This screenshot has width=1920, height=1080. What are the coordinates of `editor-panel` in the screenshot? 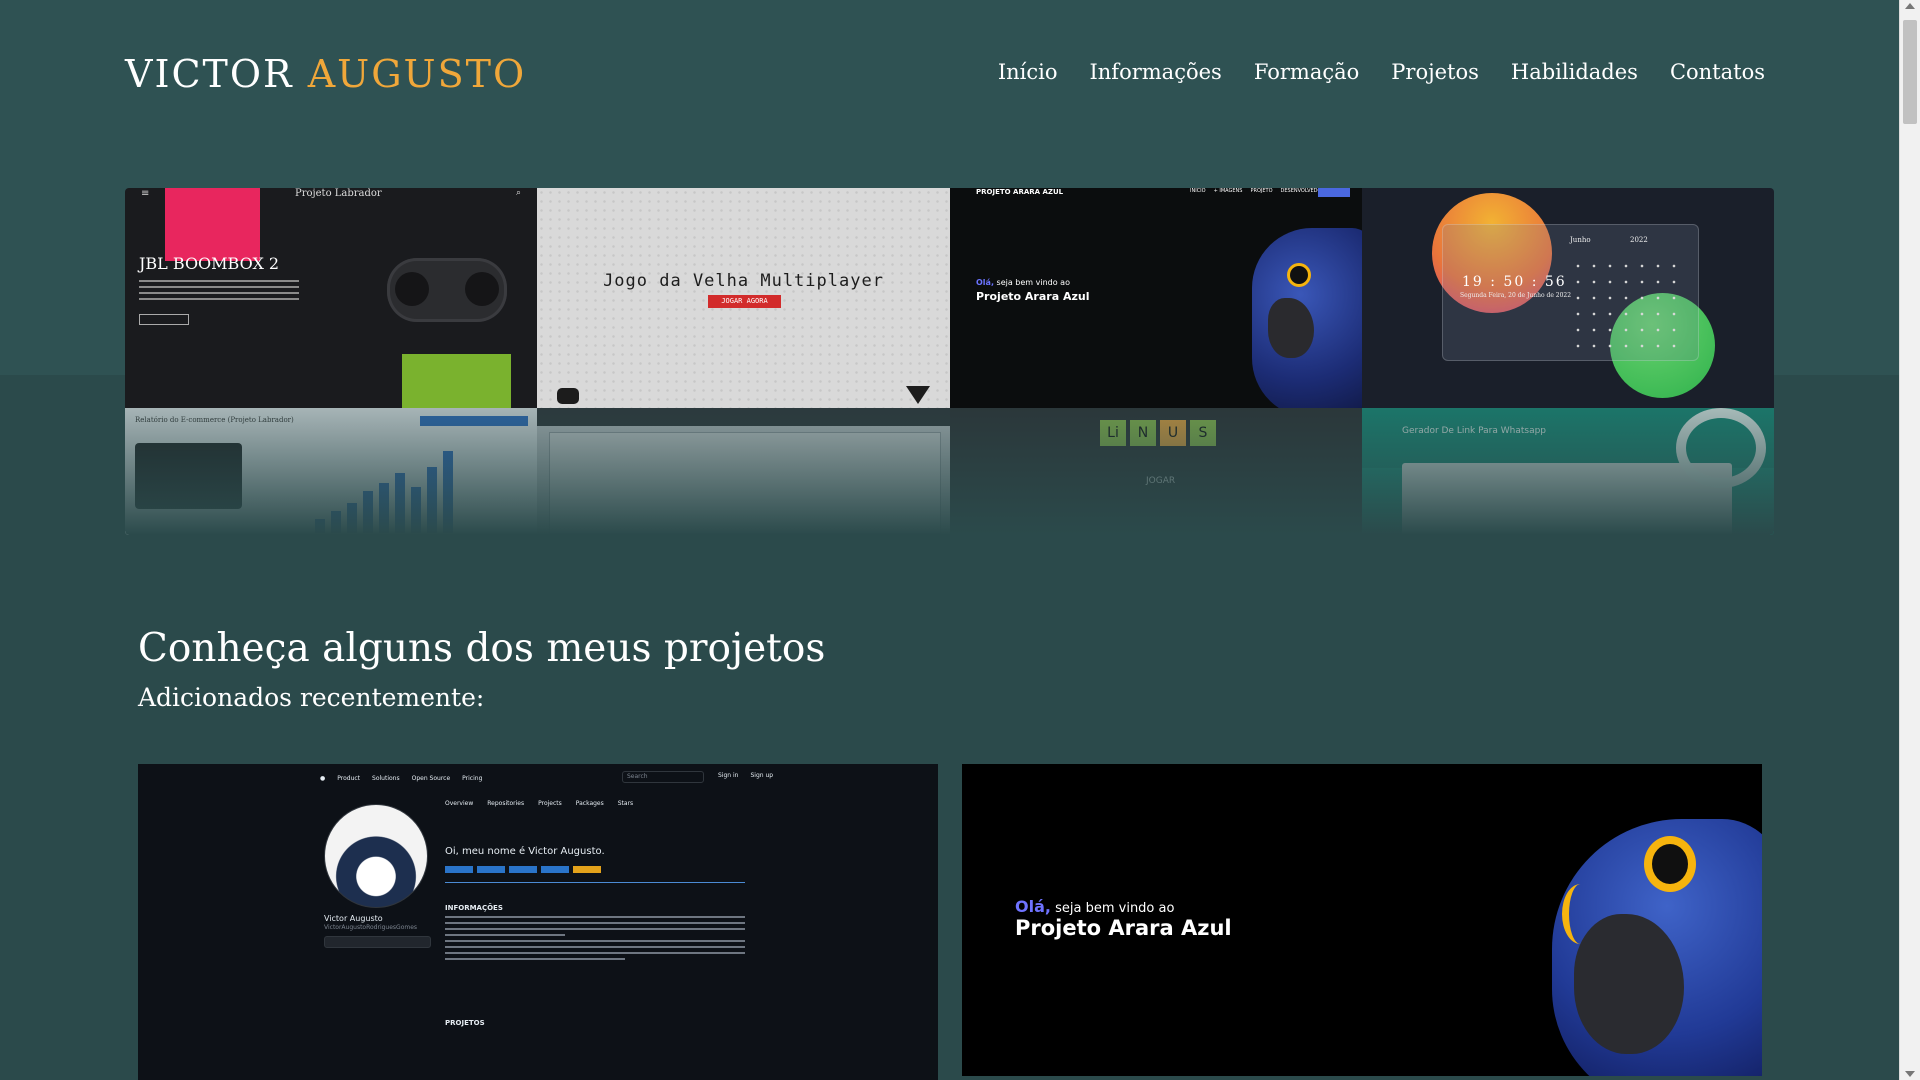 It's located at (745, 483).